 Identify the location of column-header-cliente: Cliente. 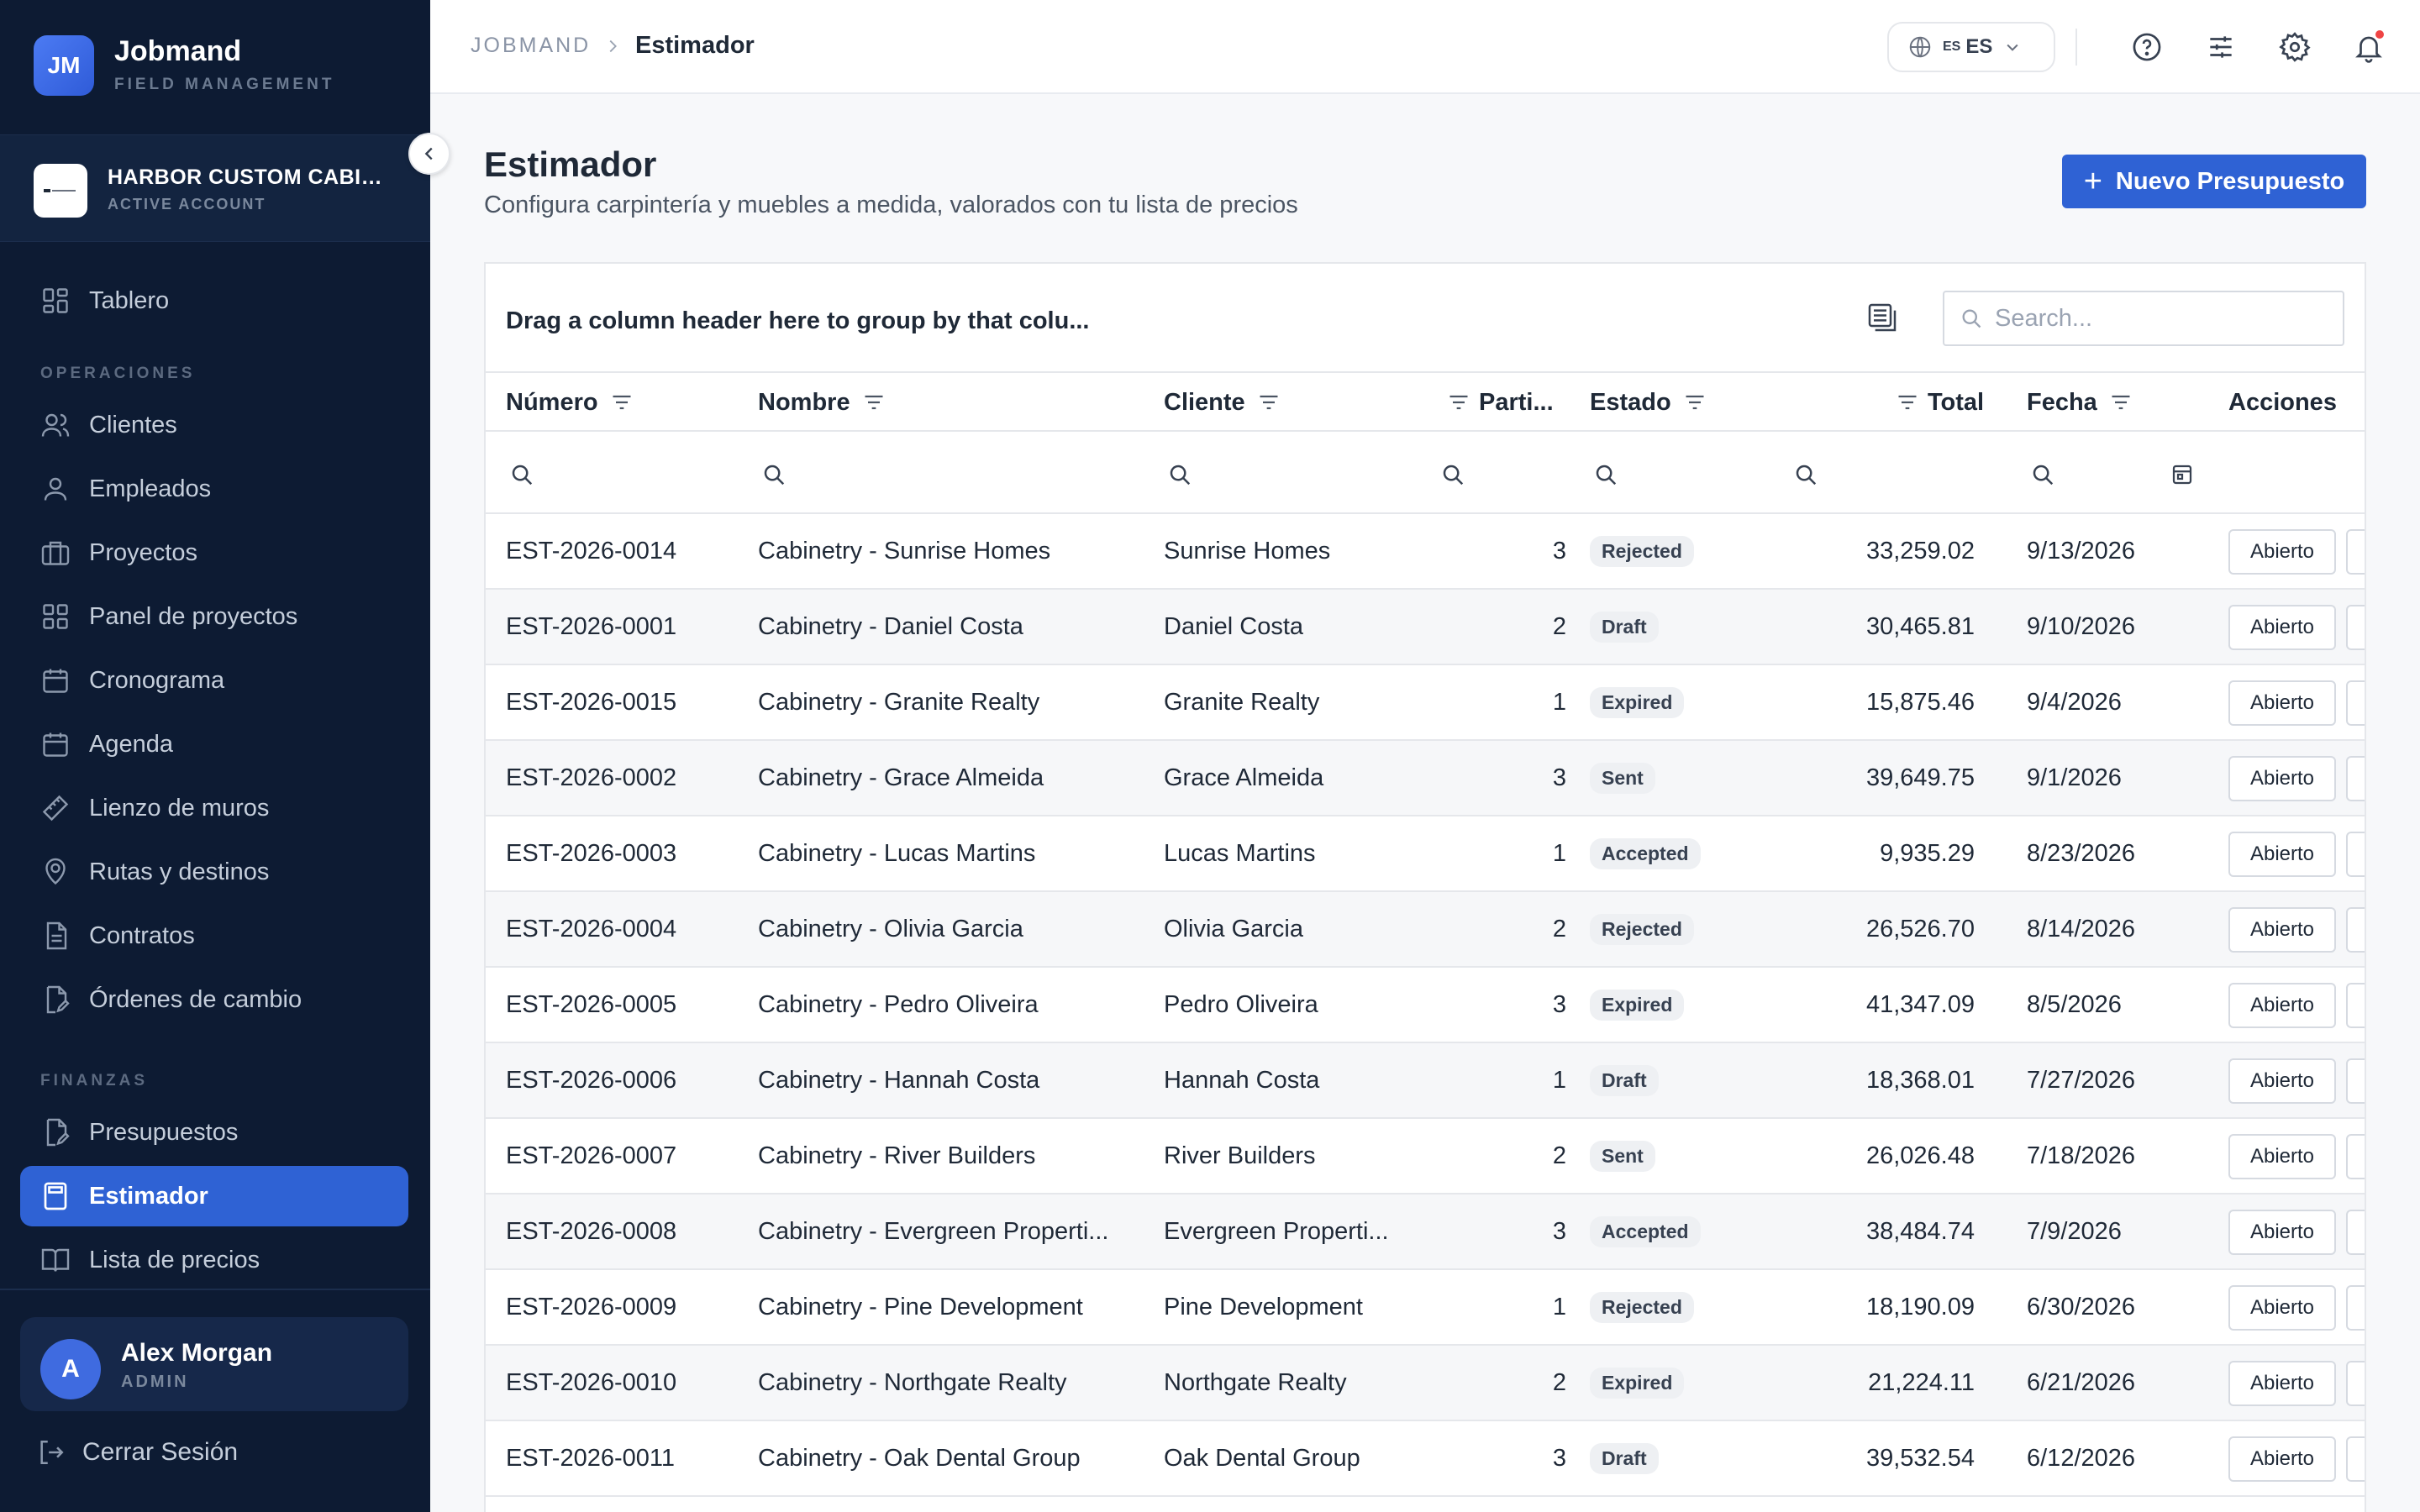
(1223, 402).